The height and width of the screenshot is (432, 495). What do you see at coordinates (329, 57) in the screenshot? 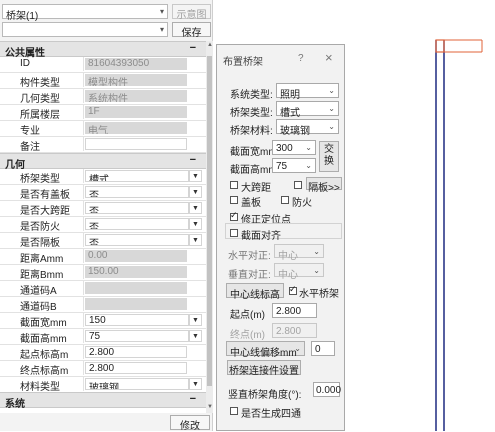
I see `close-icon: ×` at bounding box center [329, 57].